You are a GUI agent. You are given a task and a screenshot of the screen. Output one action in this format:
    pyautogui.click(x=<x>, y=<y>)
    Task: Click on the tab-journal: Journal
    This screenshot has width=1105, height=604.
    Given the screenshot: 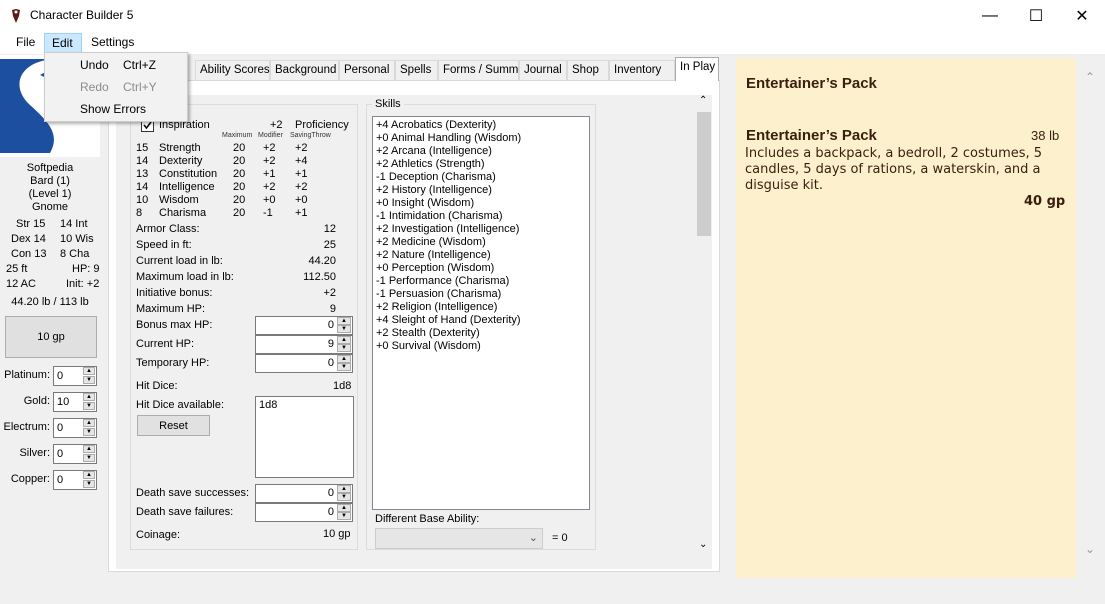 What is the action you would take?
    pyautogui.click(x=543, y=70)
    